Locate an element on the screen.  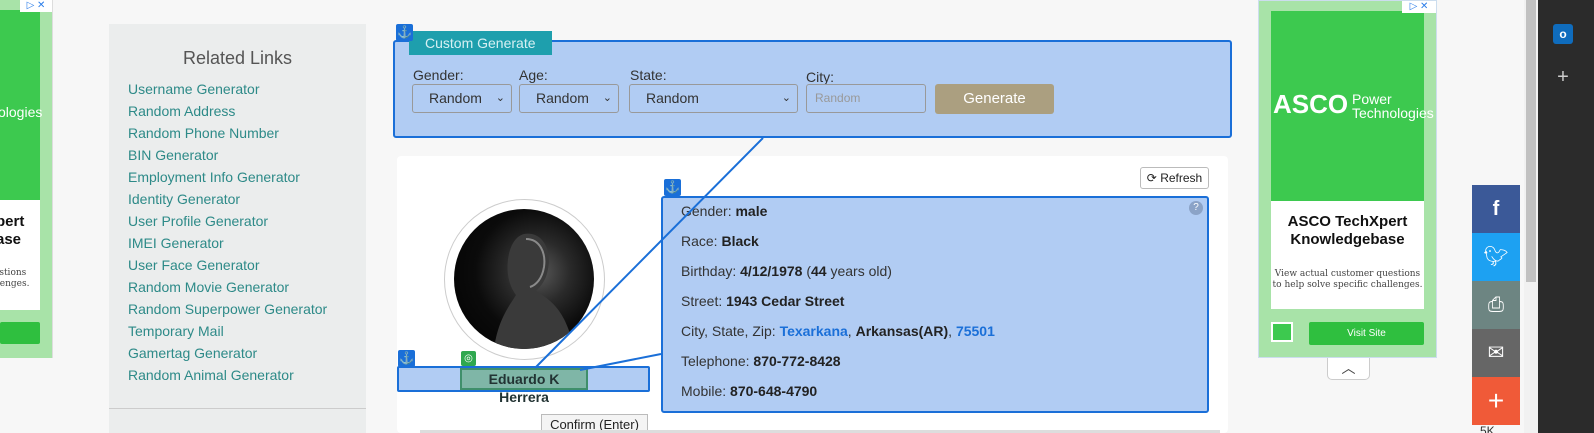
custom-generate-tab: Custom Generate is located at coordinates (480, 43).